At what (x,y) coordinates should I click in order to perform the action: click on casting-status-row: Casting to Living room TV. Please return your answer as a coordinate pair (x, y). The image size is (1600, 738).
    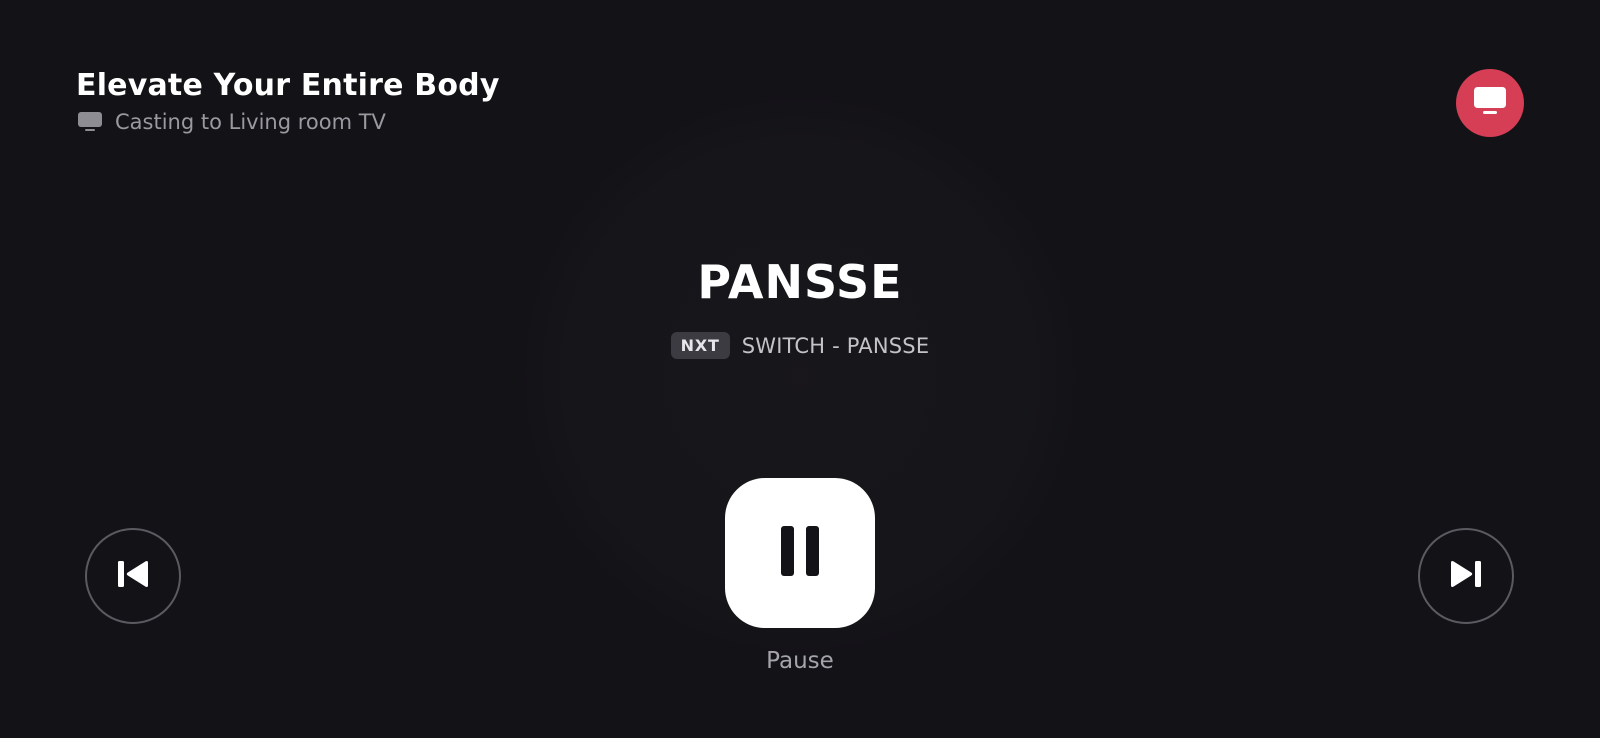
    Looking at the image, I should click on (288, 122).